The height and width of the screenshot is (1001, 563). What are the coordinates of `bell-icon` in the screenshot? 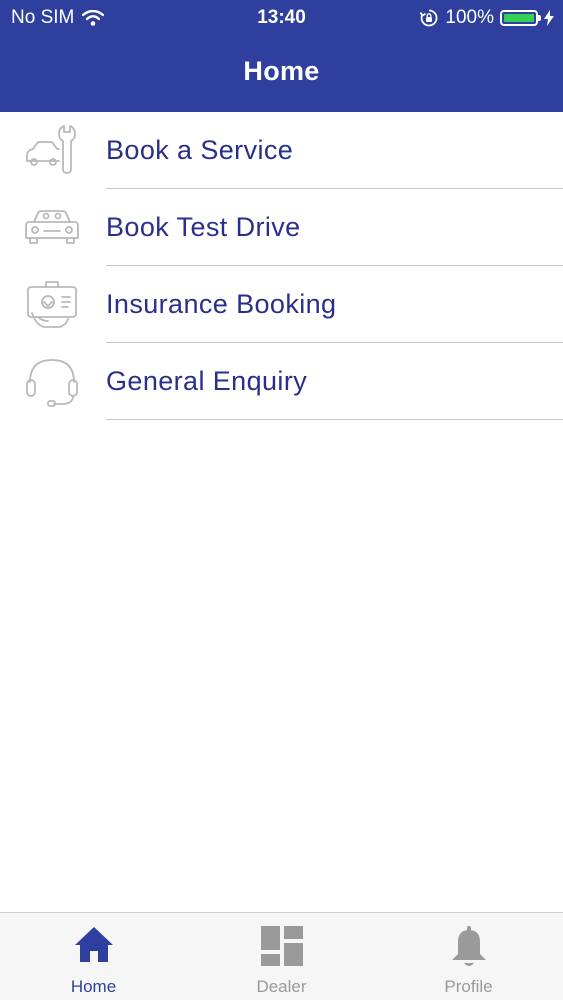 It's located at (468, 946).